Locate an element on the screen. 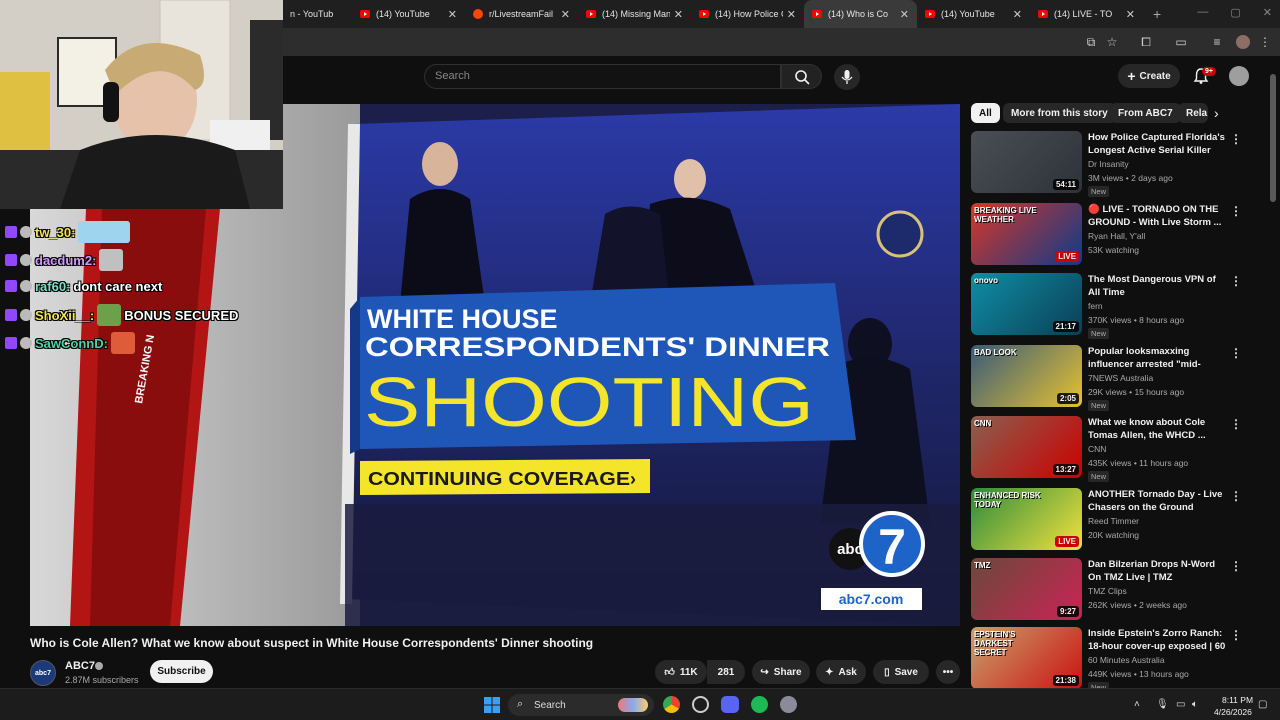  recommended-video-channel: Reed Timmer is located at coordinates (1113, 521).